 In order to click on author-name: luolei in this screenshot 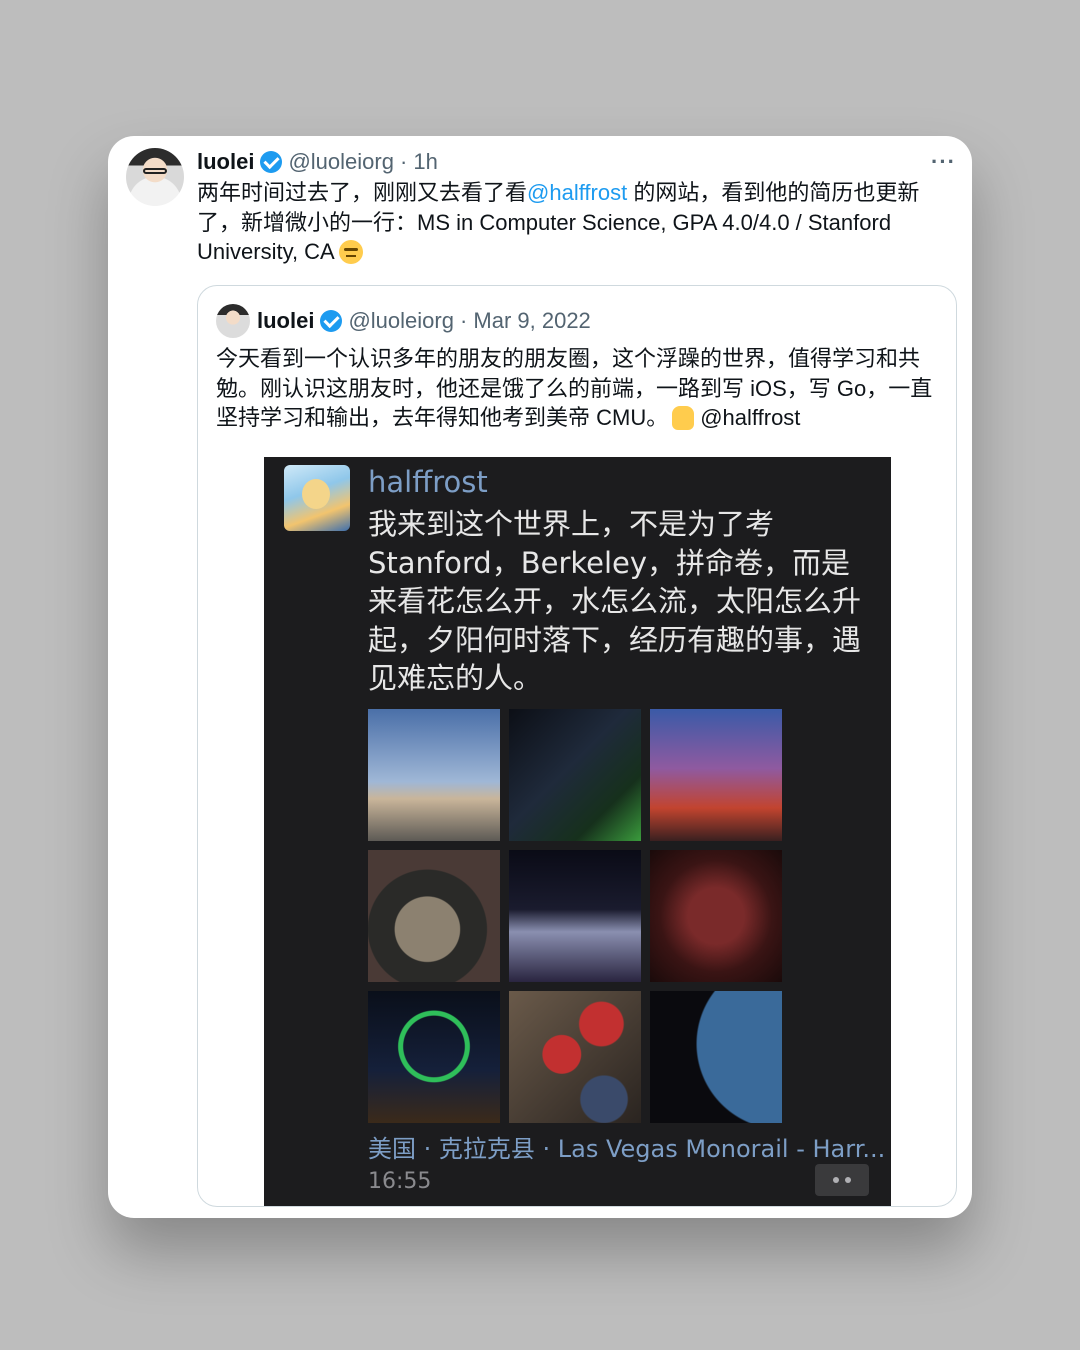, I will do `click(225, 162)`.